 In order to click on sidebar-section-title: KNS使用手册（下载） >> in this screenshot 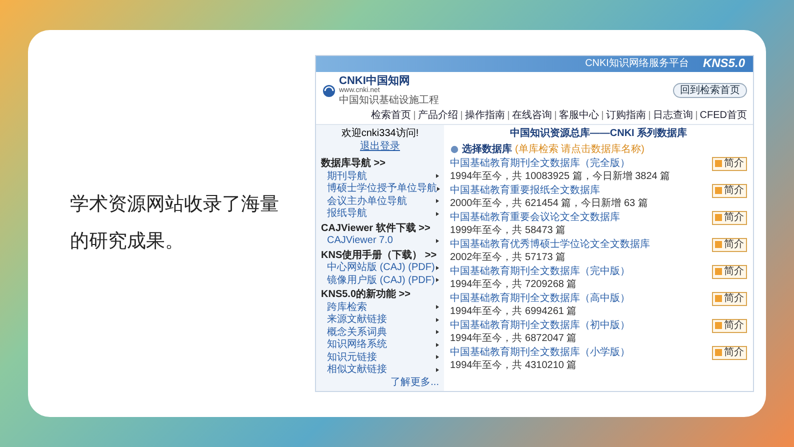, I will do `click(379, 256)`.